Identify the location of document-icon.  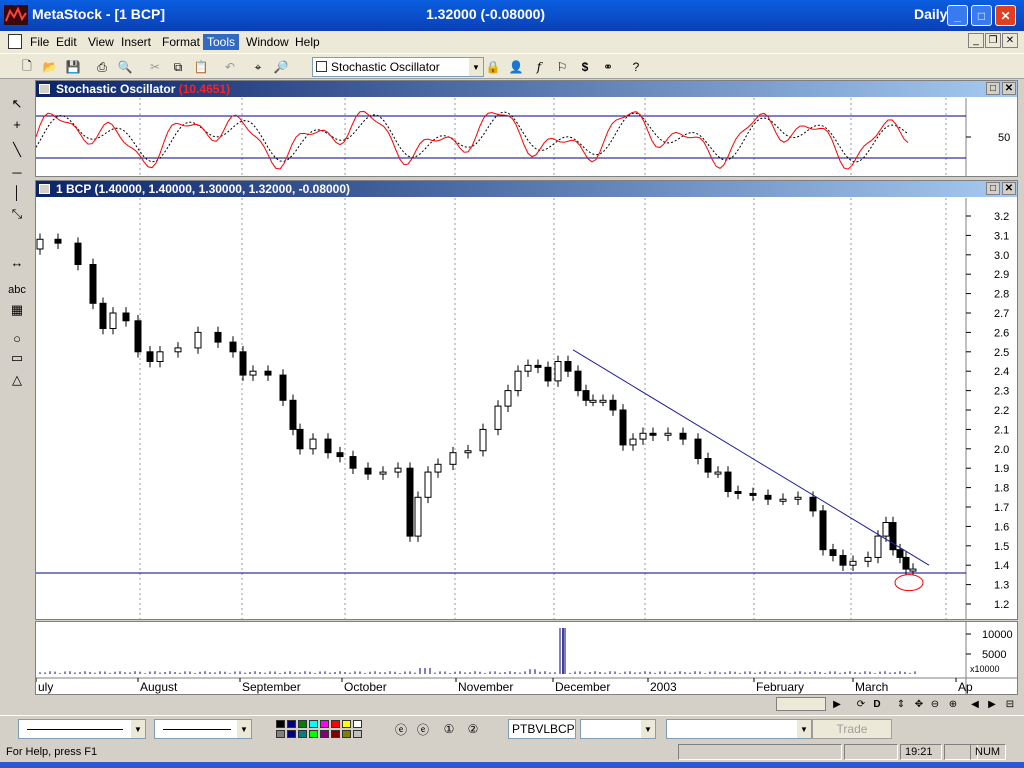
(15, 41).